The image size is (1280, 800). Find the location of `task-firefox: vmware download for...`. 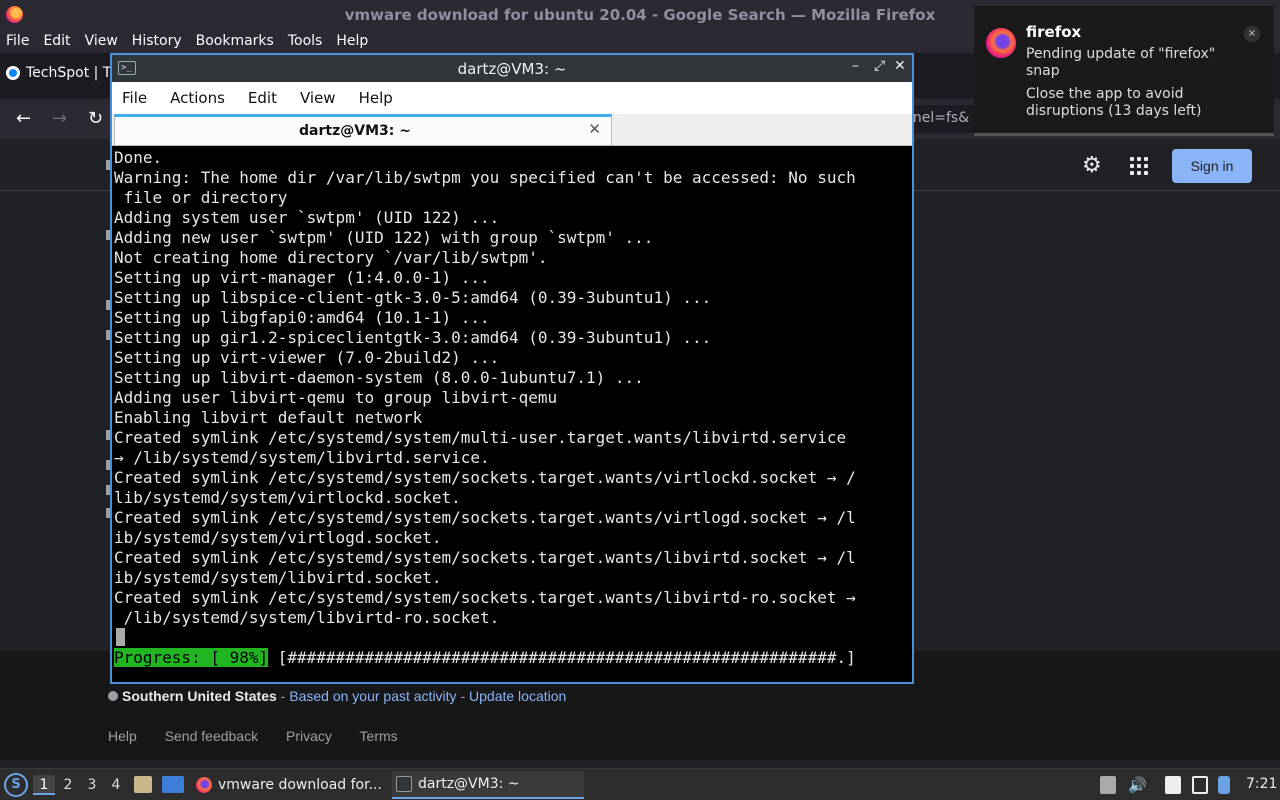

task-firefox: vmware download for... is located at coordinates (290, 785).